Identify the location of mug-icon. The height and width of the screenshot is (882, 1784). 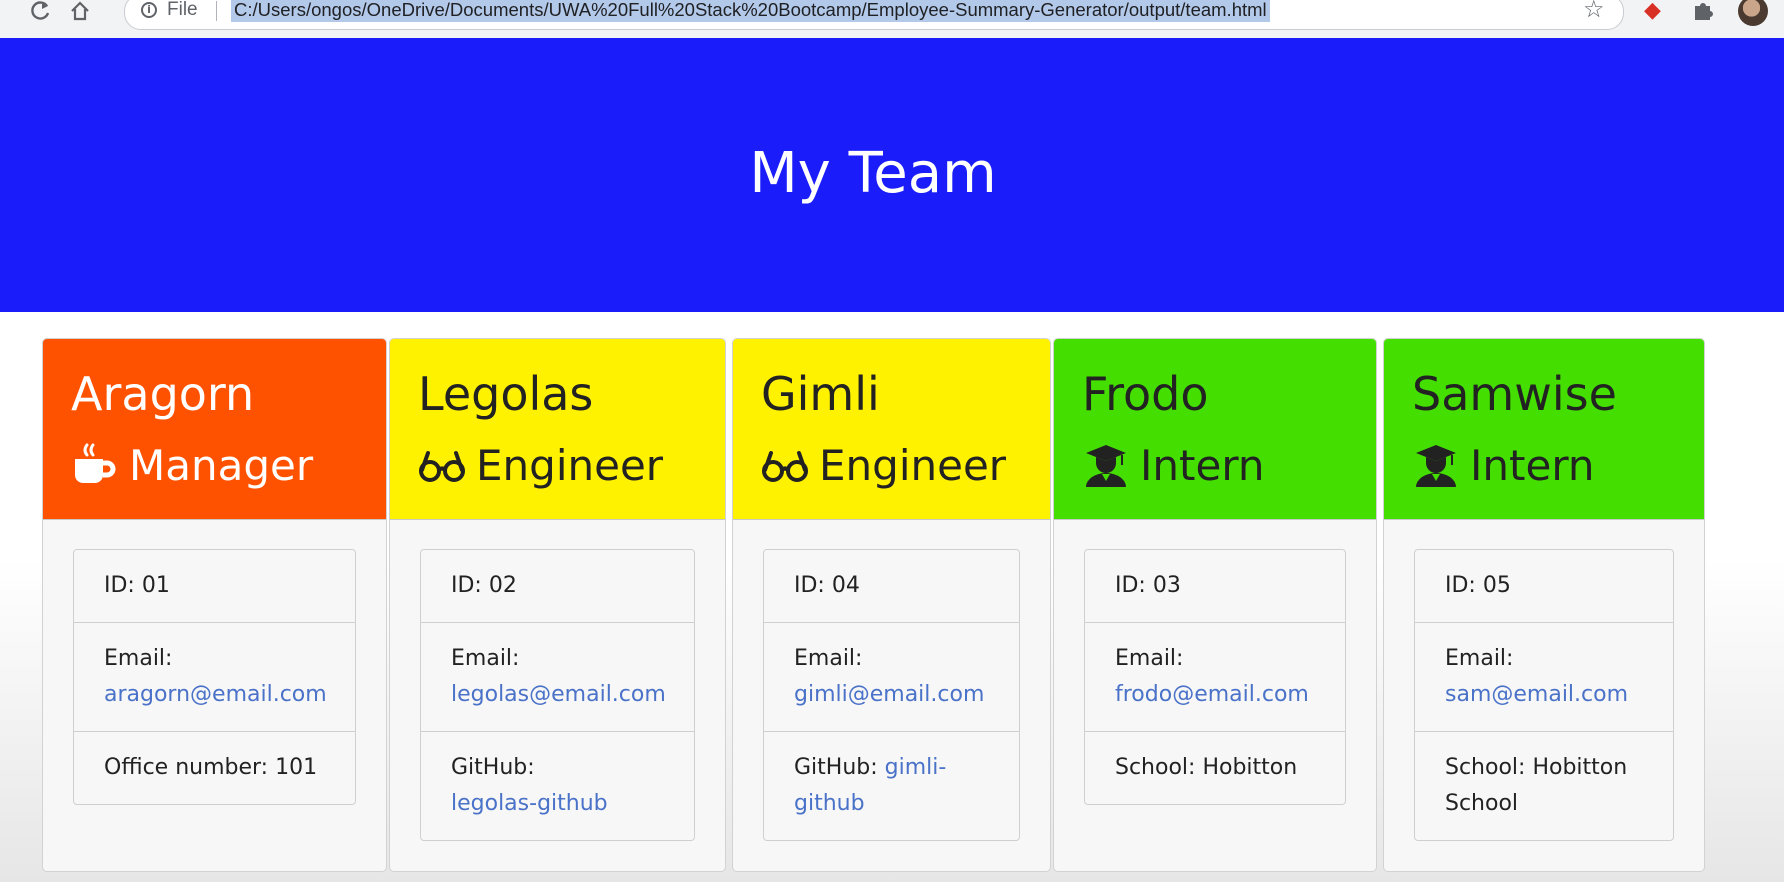
(95, 463).